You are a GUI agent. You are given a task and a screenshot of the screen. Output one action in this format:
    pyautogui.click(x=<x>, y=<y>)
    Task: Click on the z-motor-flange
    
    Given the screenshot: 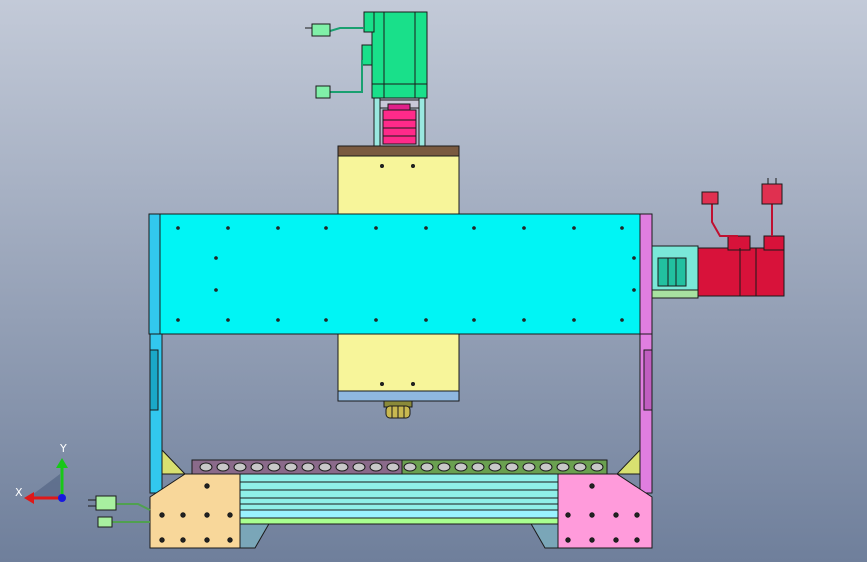 What is the action you would take?
    pyautogui.click(x=399, y=91)
    